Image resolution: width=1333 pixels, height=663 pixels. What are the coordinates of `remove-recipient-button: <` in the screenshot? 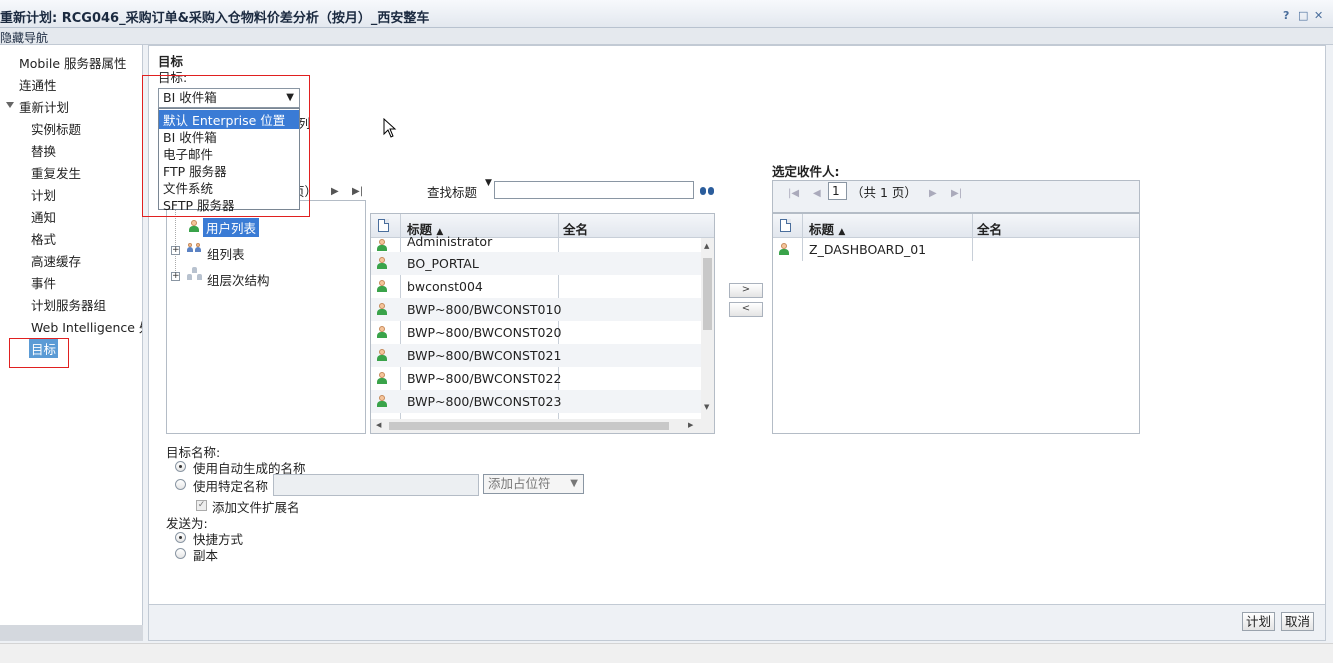 It's located at (746, 309).